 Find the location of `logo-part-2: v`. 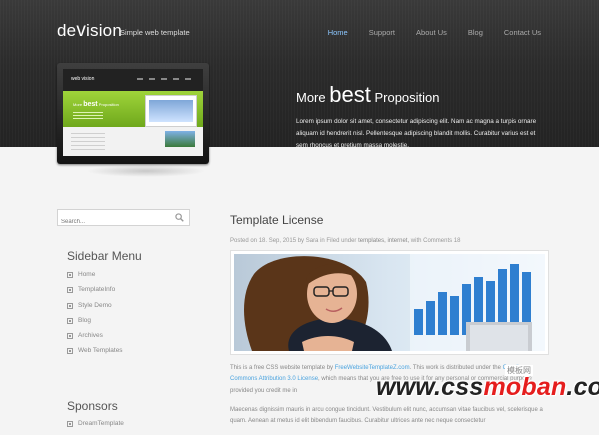

logo-part-2: v is located at coordinates (81, 30).